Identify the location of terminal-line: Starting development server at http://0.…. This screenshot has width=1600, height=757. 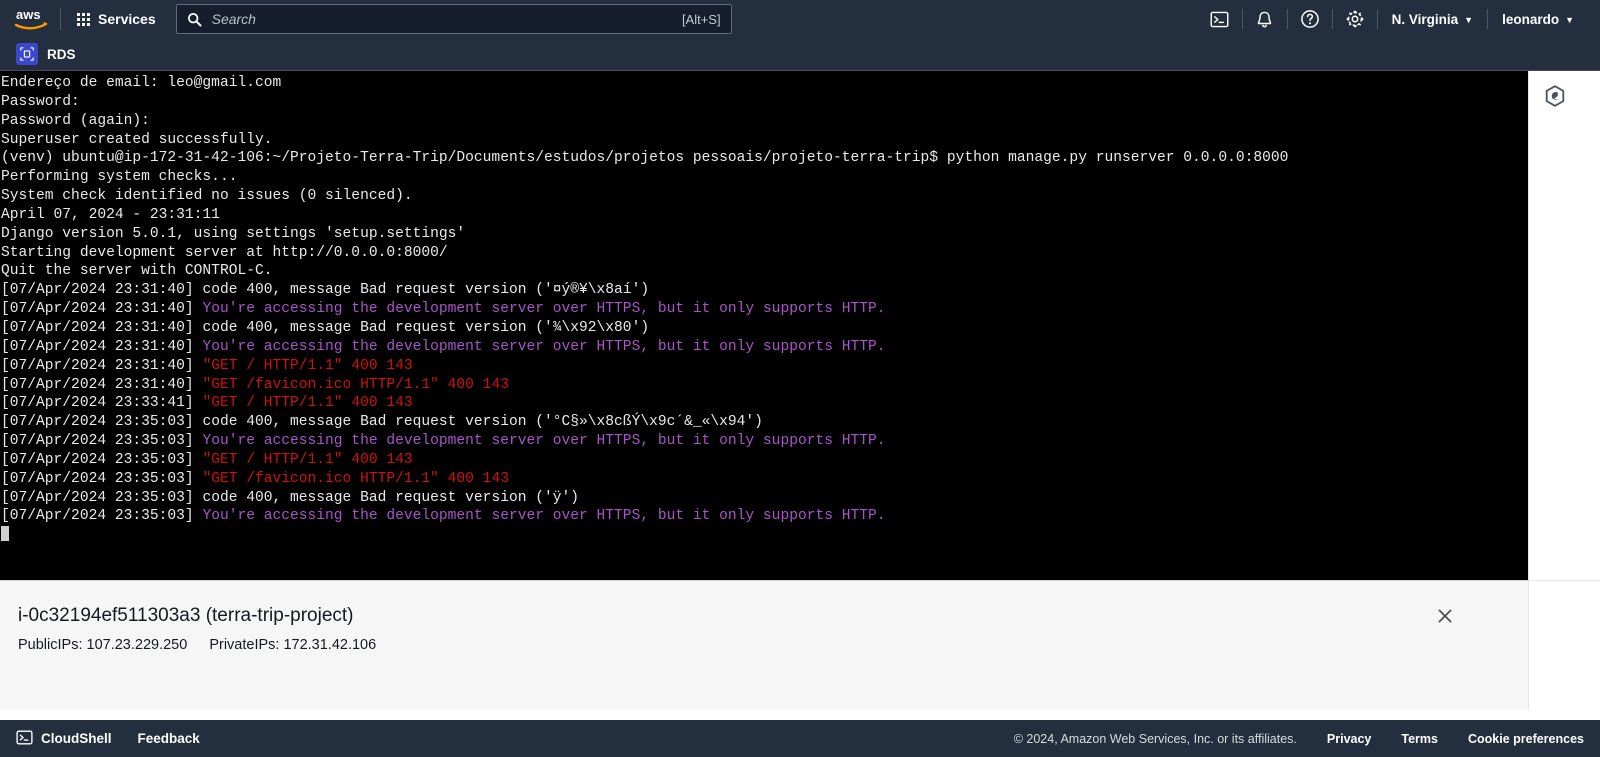
(764, 253).